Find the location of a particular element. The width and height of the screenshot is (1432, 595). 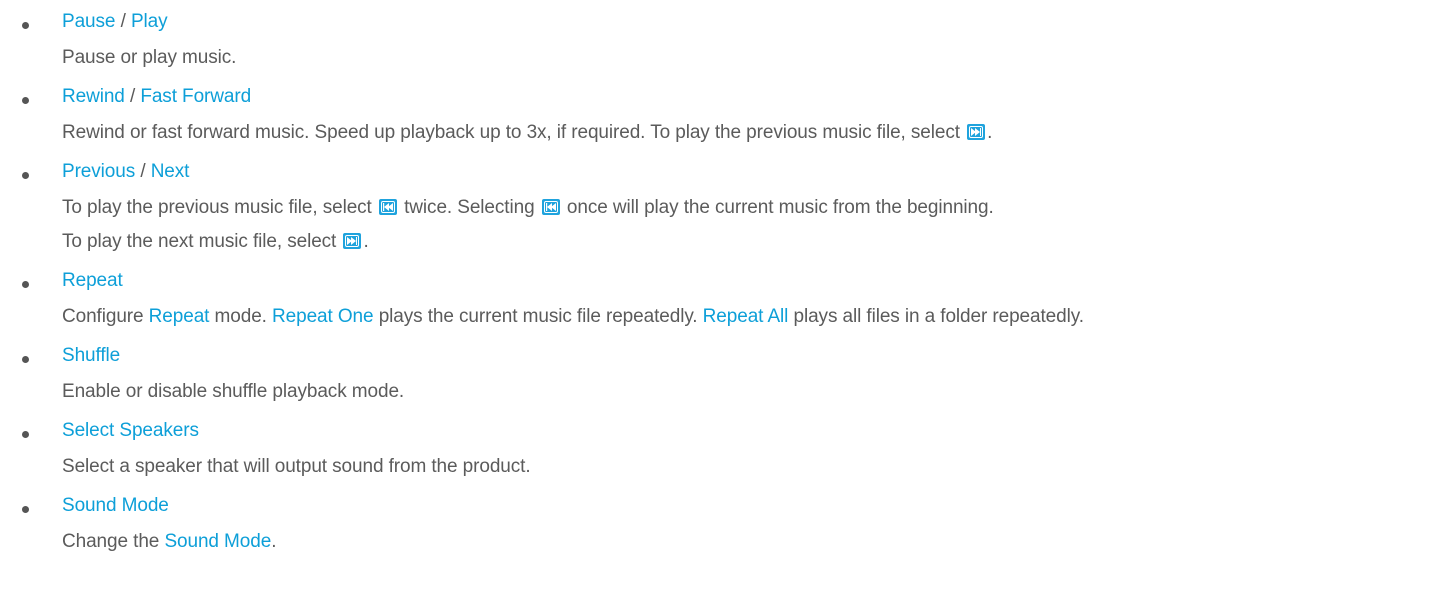

select-speakers-label: Select Speakers is located at coordinates (130, 430).